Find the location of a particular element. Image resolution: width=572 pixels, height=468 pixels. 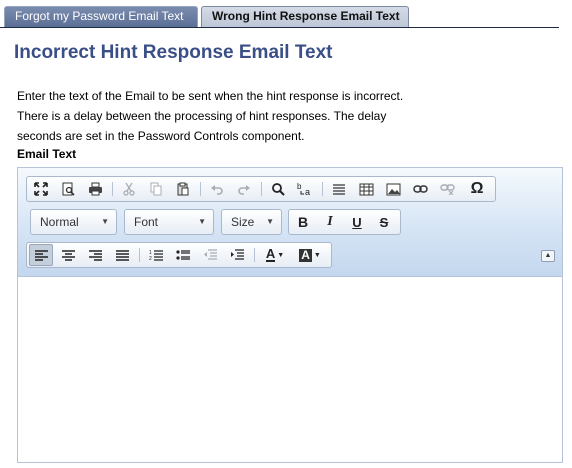

italic-button: I is located at coordinates (330, 222).